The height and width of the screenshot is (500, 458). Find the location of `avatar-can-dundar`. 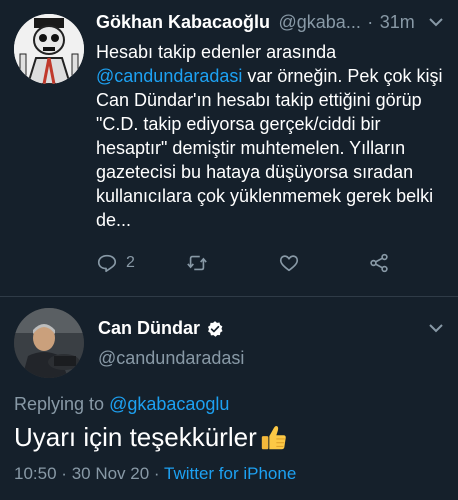

avatar-can-dundar is located at coordinates (49, 343).